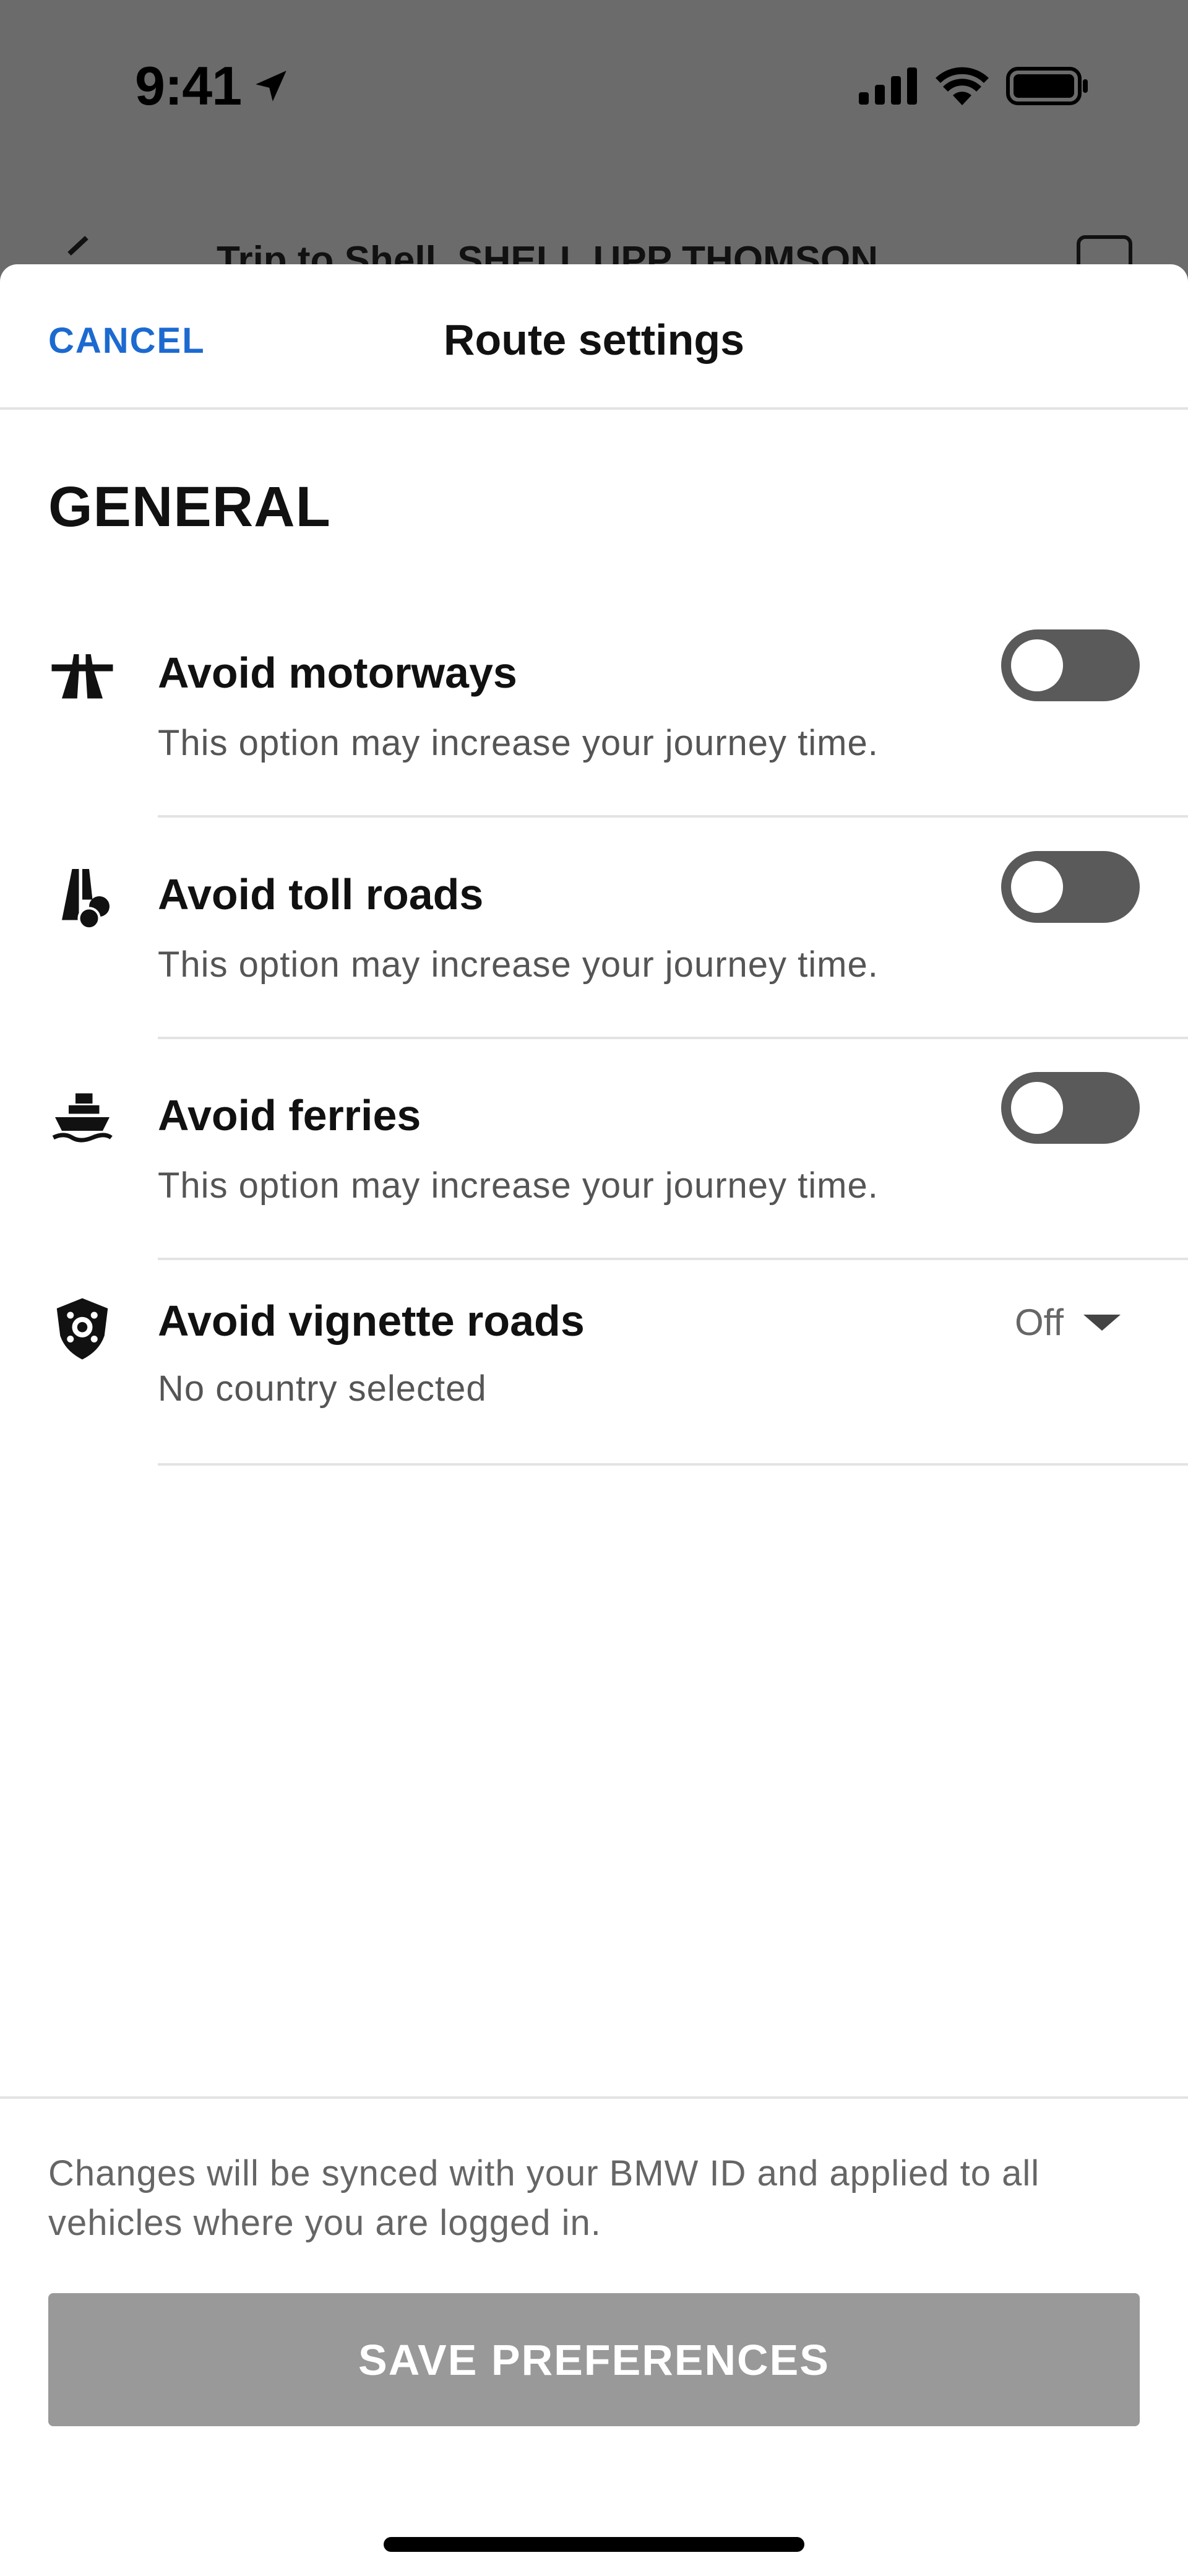  What do you see at coordinates (1070, 665) in the screenshot?
I see `avoid-motorways-toggle` at bounding box center [1070, 665].